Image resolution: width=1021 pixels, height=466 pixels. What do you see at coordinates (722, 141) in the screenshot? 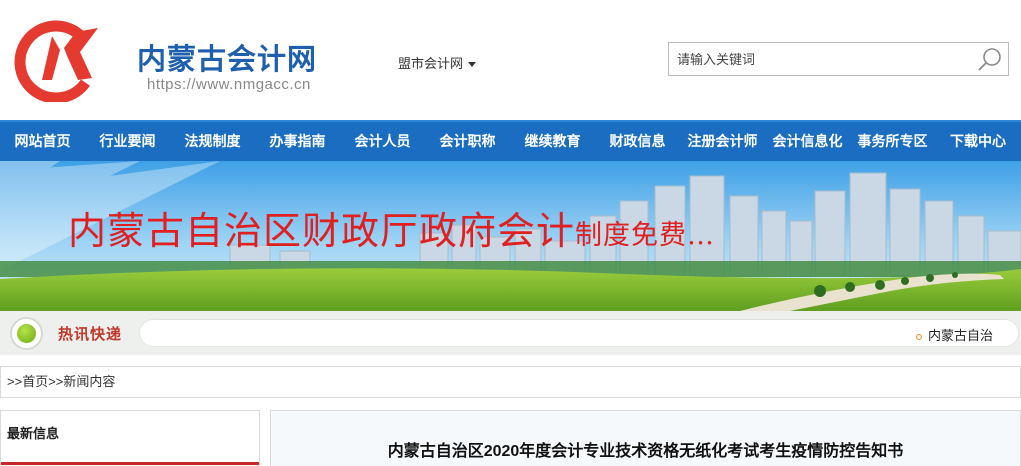
I see `nav-item-cpa: 注册会计师` at bounding box center [722, 141].